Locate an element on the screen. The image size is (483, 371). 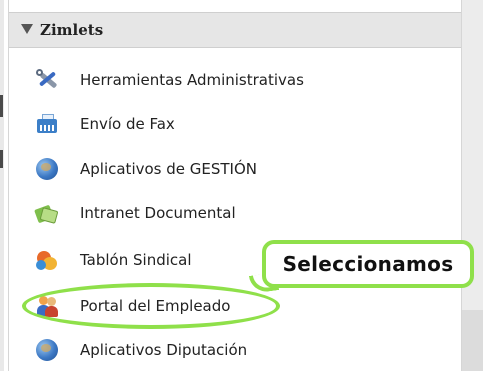
zimlet-item-portal: Portal del Empleado is located at coordinates (236, 306).